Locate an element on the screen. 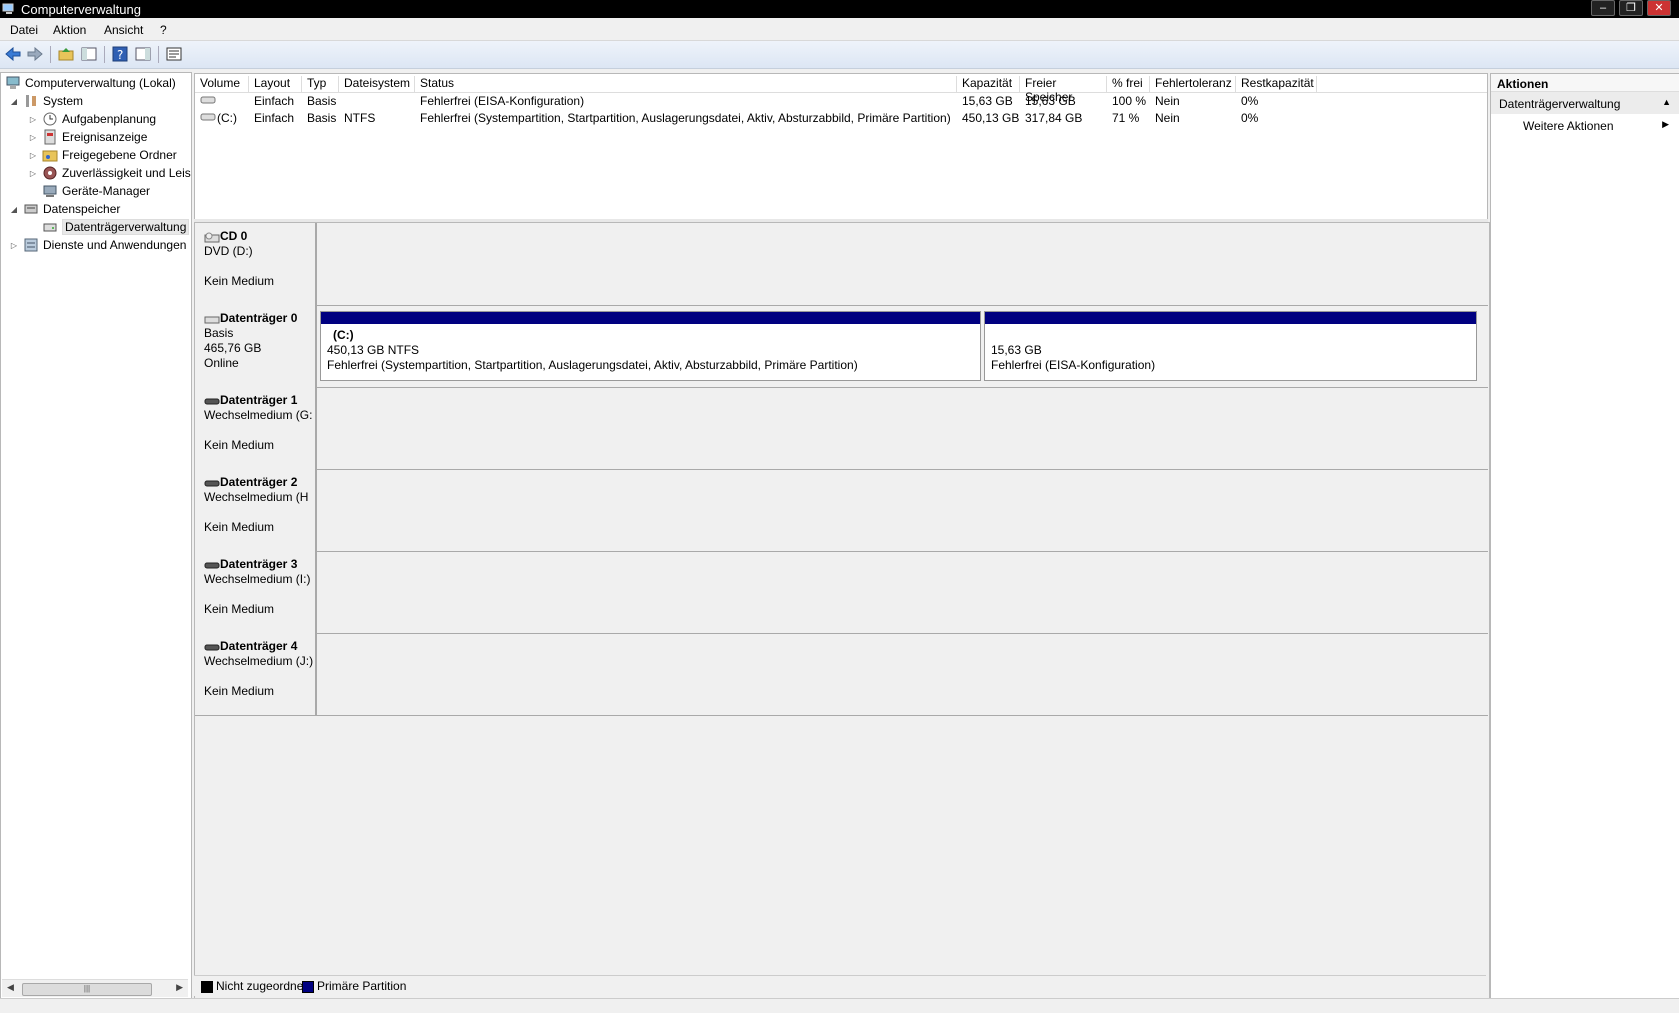  legend-label-primary: Primäre Partition is located at coordinates (362, 986).